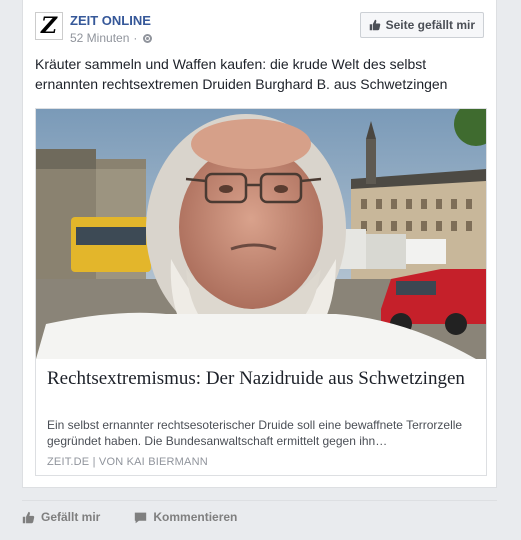 This screenshot has height=540, width=521. What do you see at coordinates (148, 38) in the screenshot?
I see `globe-icon` at bounding box center [148, 38].